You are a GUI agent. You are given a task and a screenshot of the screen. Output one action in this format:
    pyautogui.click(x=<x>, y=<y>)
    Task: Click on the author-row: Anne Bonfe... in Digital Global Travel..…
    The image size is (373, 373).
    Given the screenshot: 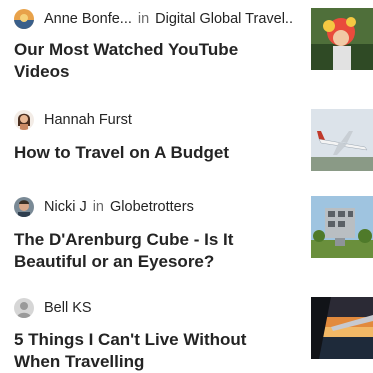 What is the action you would take?
    pyautogui.click(x=154, y=19)
    